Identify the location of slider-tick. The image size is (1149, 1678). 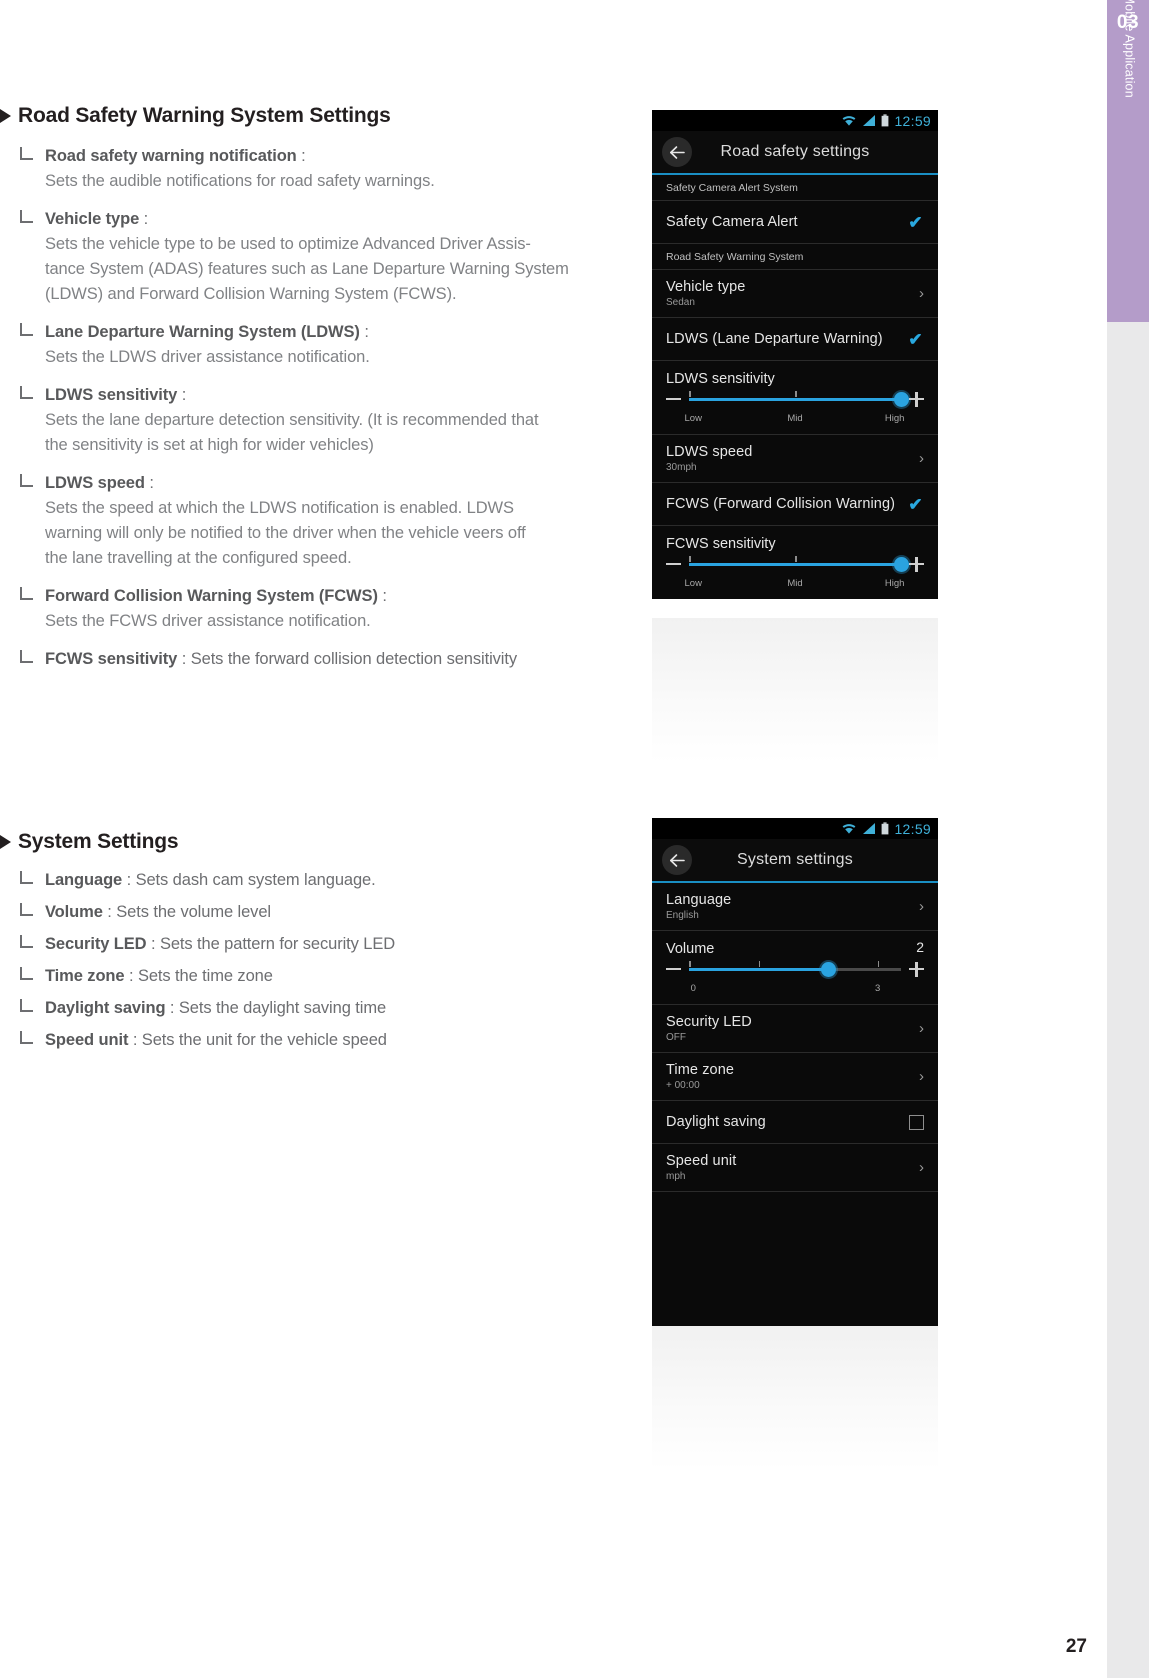
(796, 559).